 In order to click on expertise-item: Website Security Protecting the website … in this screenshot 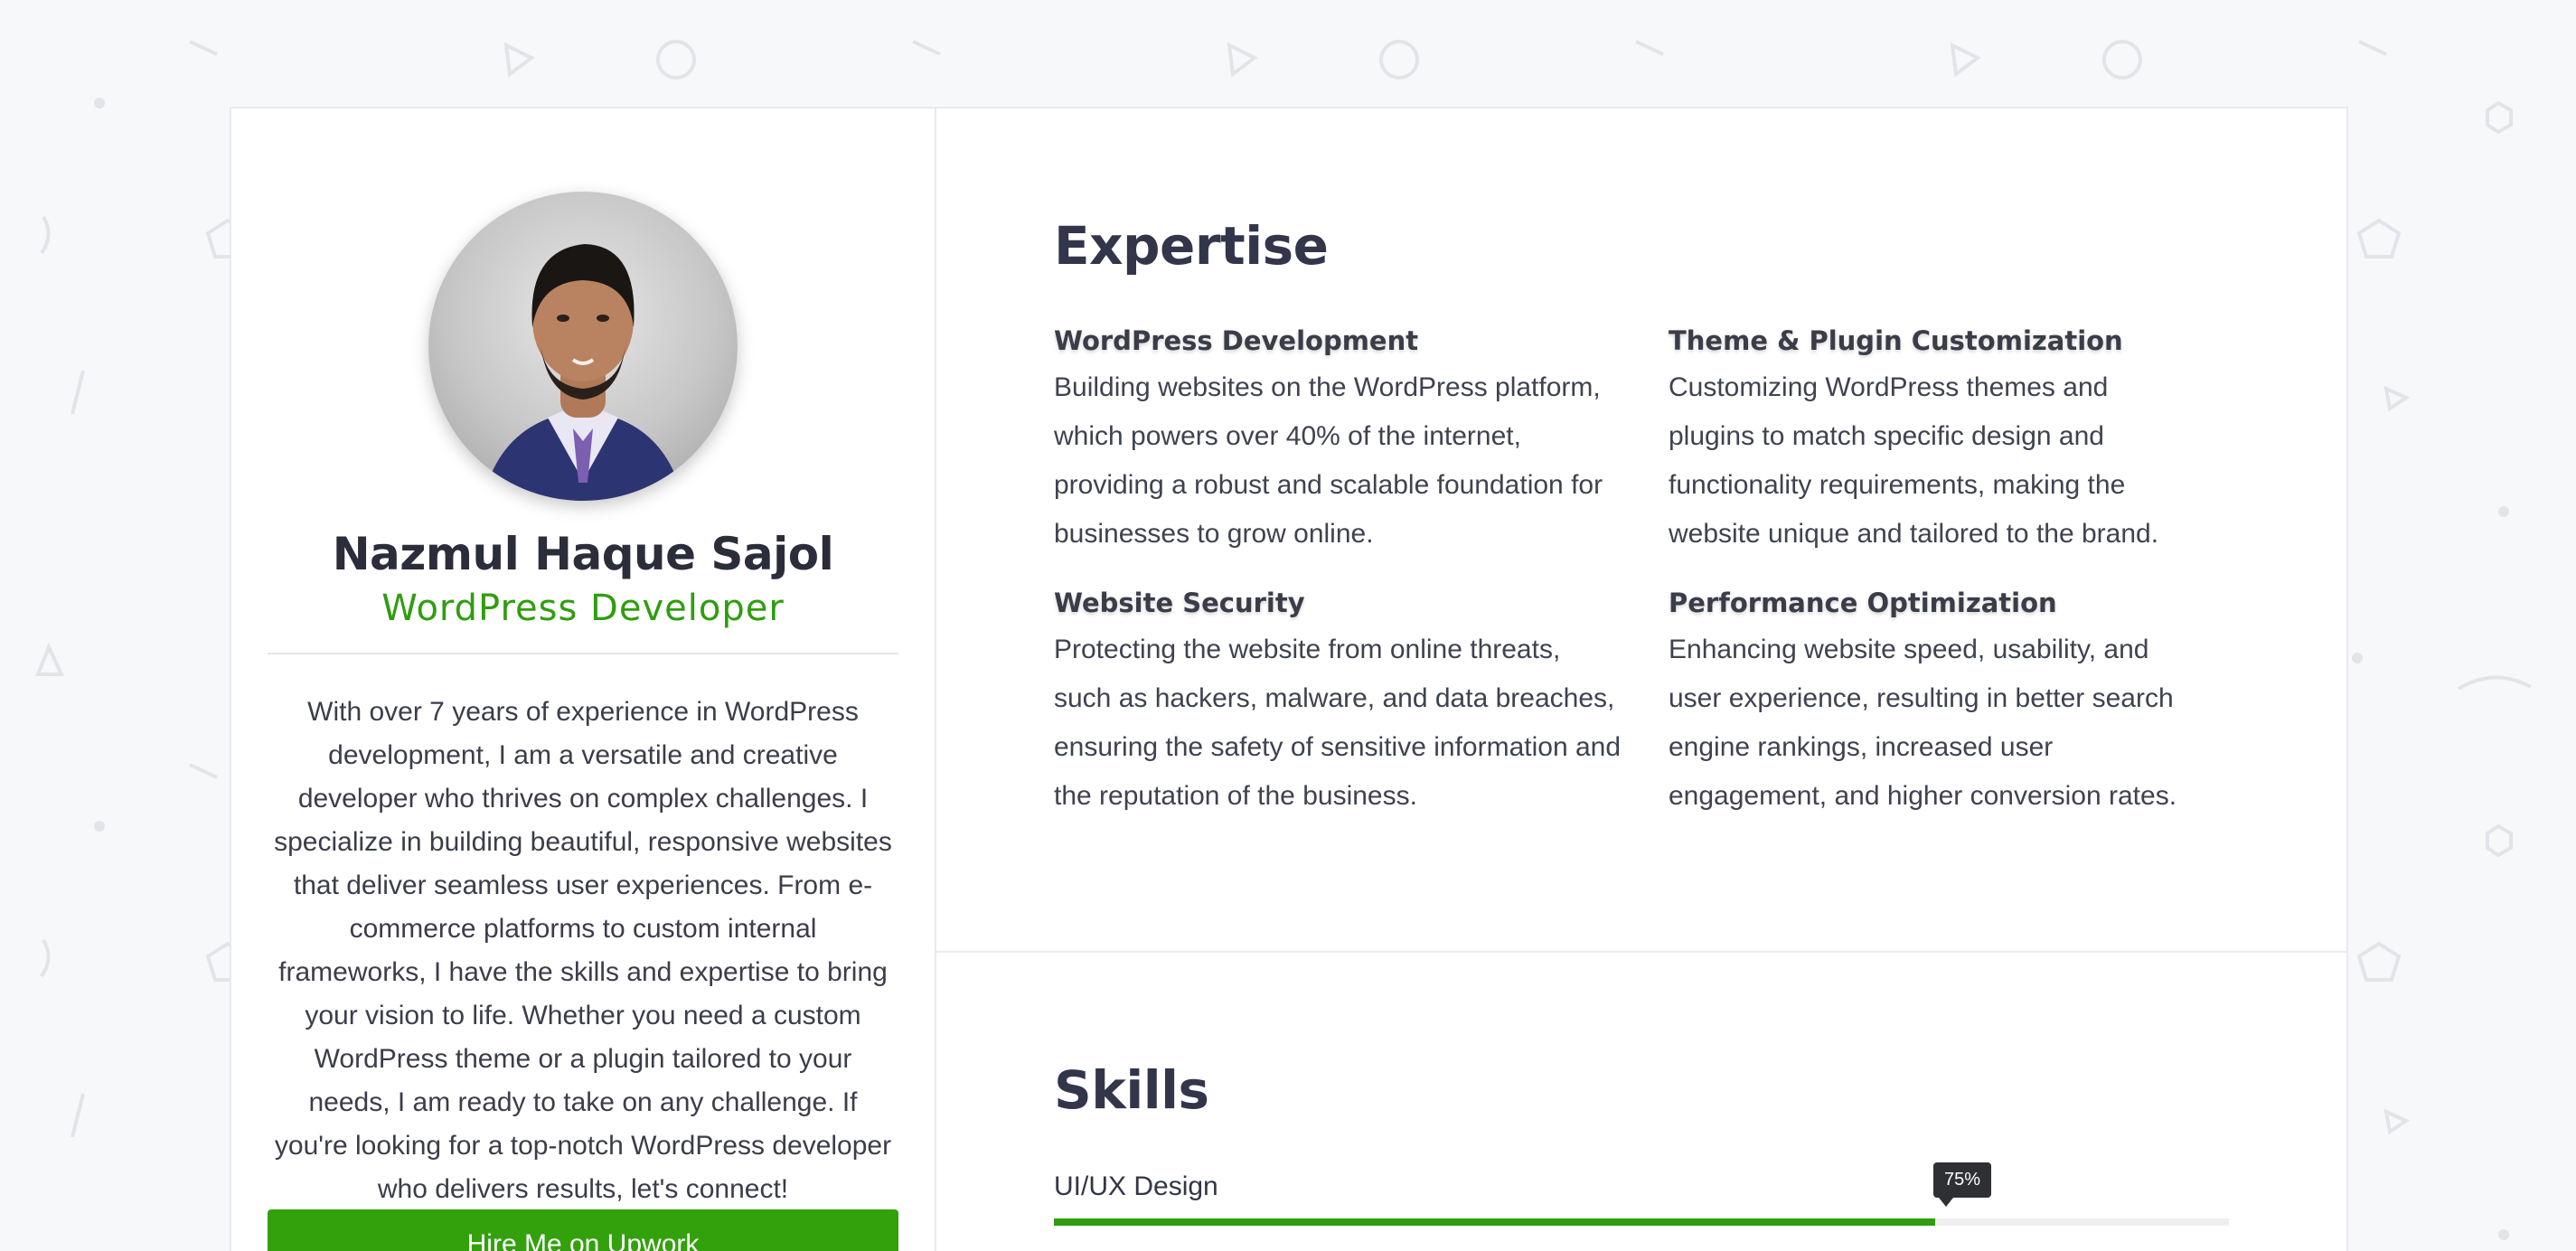, I will do `click(1361, 705)`.